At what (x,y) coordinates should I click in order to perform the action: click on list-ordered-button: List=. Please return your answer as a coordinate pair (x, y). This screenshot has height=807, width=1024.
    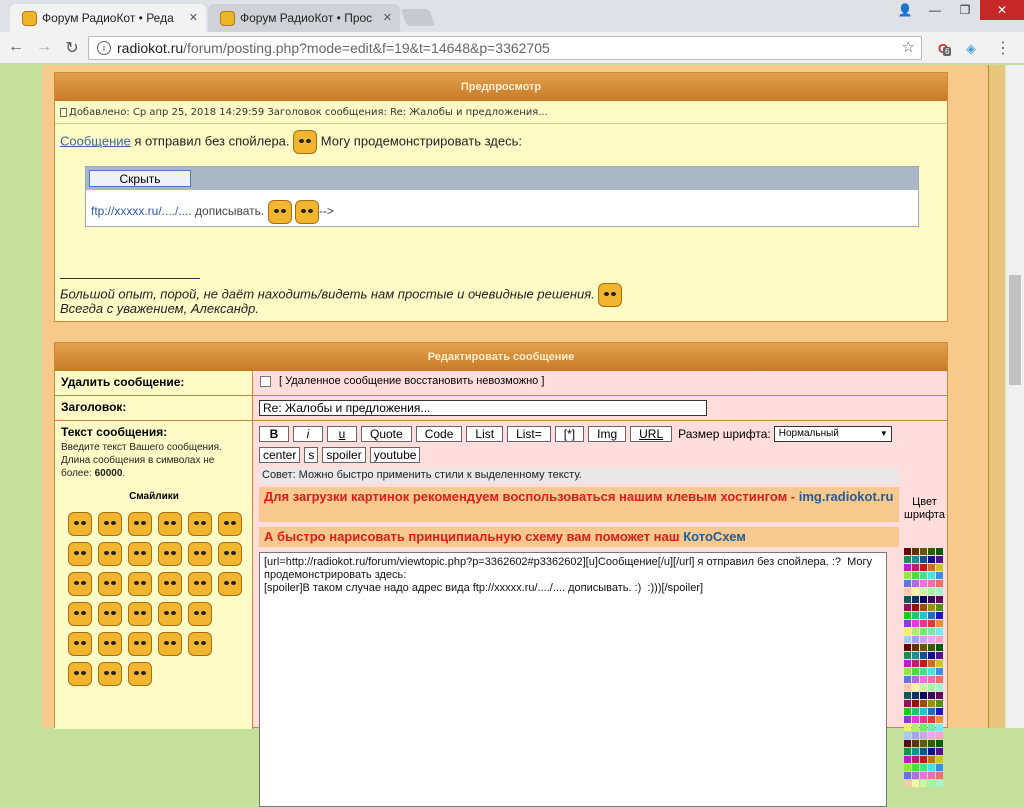
    Looking at the image, I should click on (529, 434).